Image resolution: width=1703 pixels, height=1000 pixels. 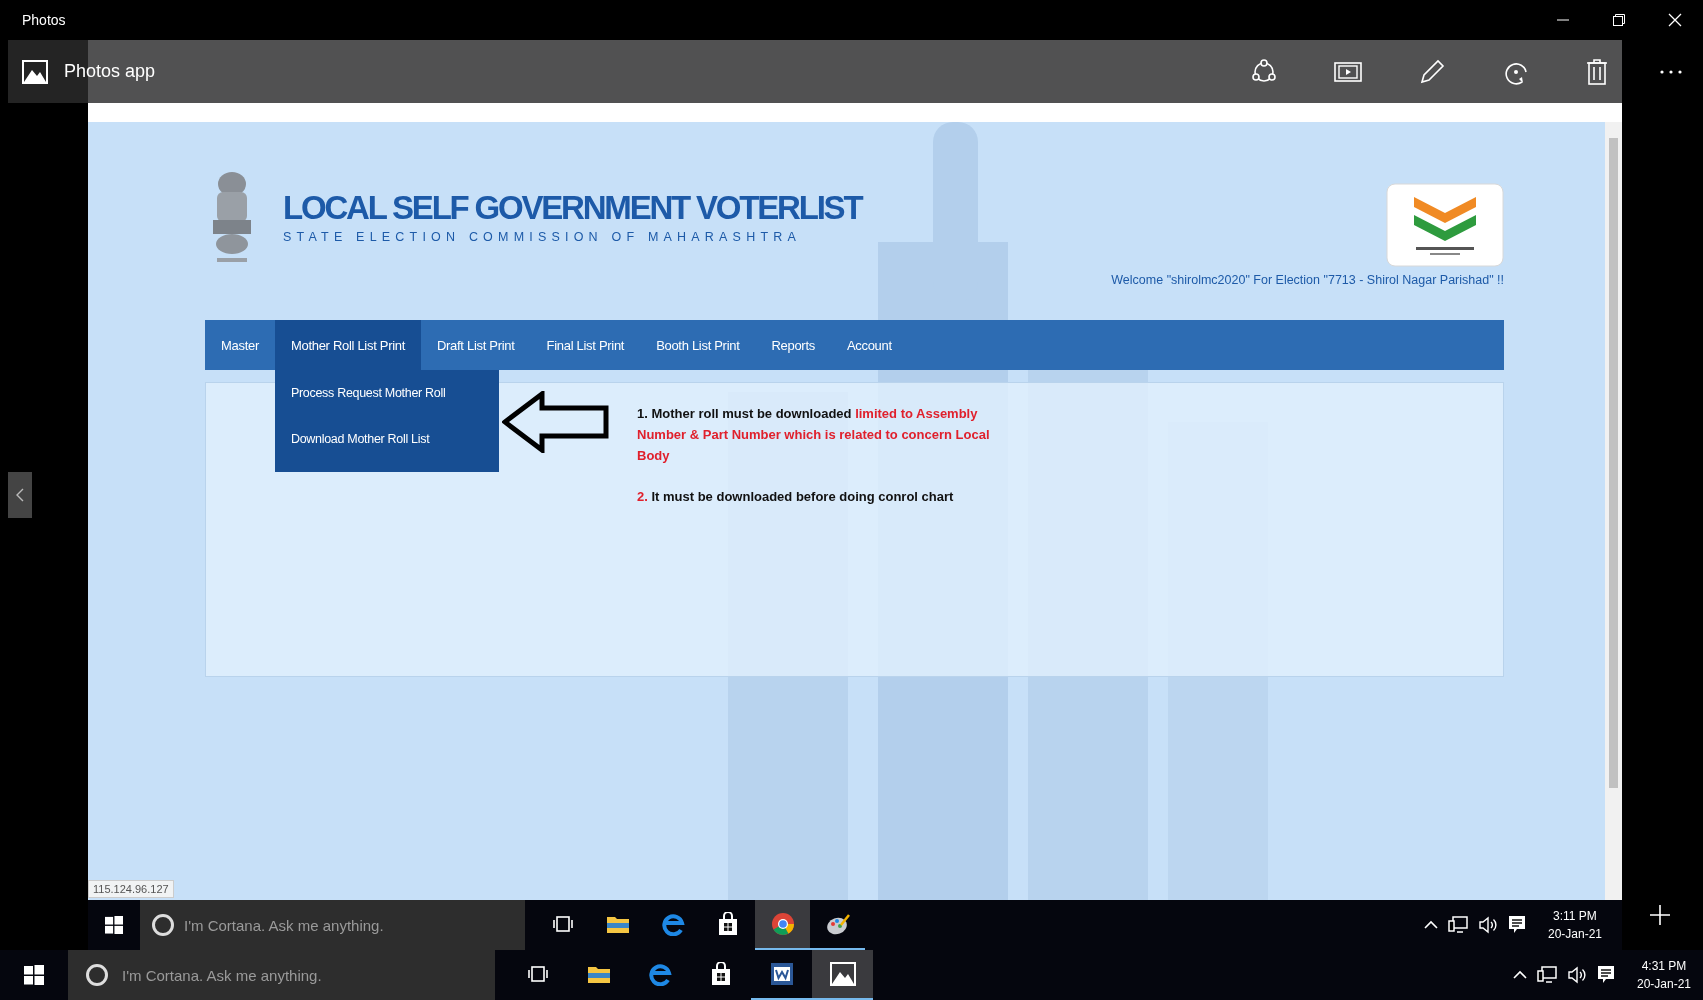 What do you see at coordinates (386, 439) in the screenshot?
I see `dropdown-menu-item: Download Mother Roll List` at bounding box center [386, 439].